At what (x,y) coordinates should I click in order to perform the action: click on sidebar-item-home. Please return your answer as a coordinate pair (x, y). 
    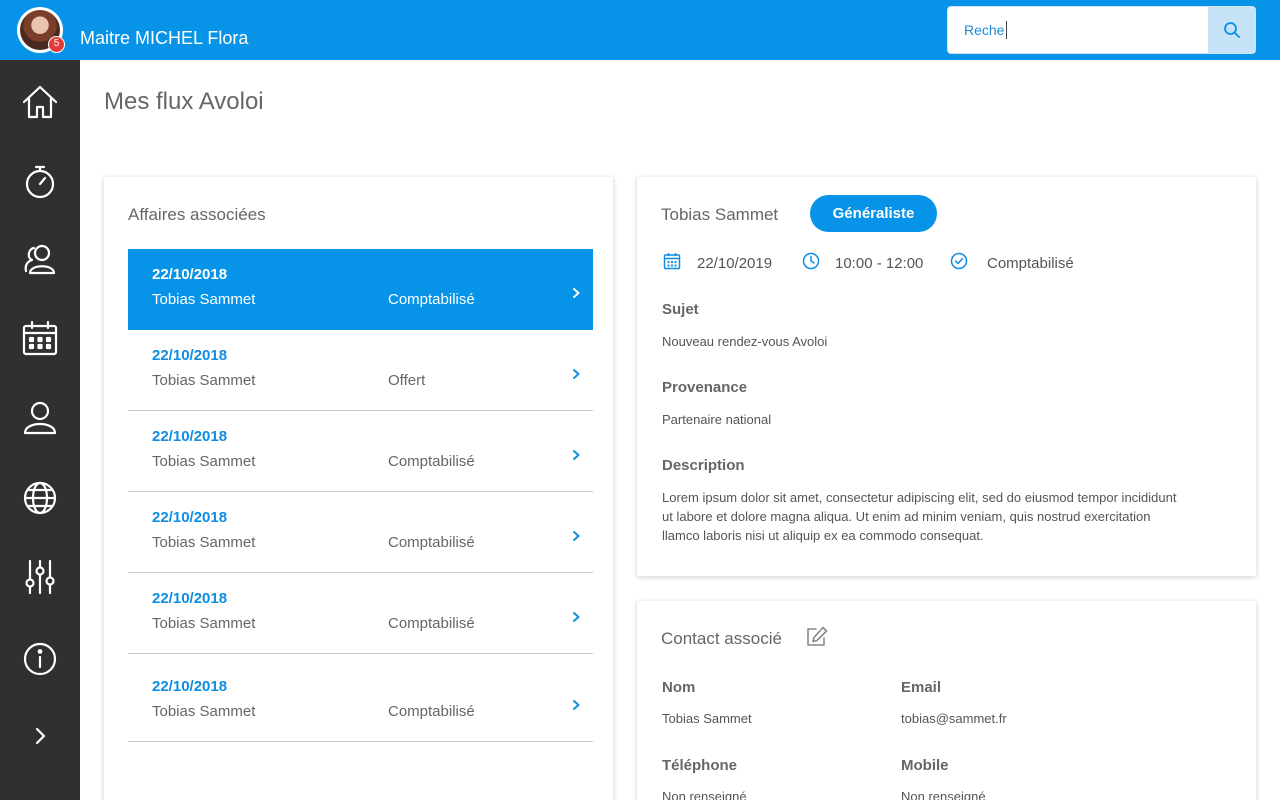
    Looking at the image, I should click on (40, 102).